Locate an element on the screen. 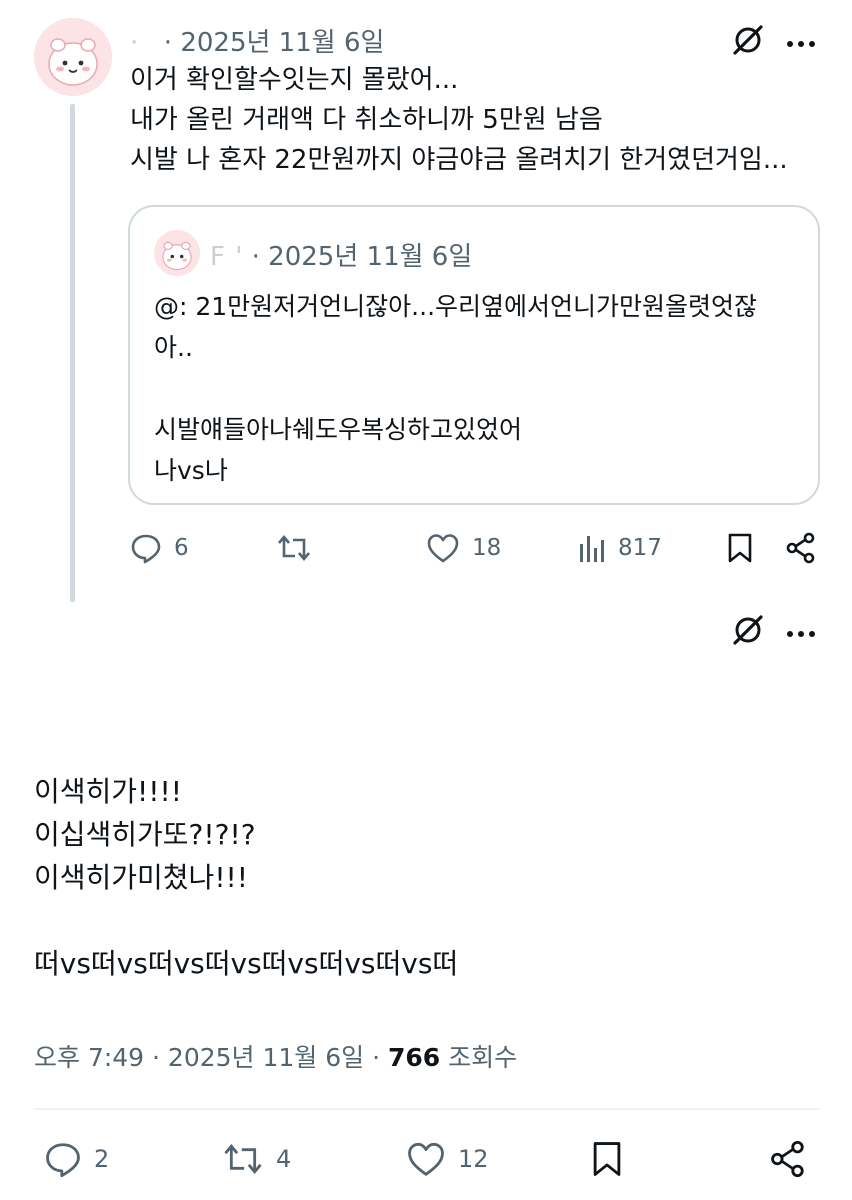  quote-line: 아.. is located at coordinates (173, 347).